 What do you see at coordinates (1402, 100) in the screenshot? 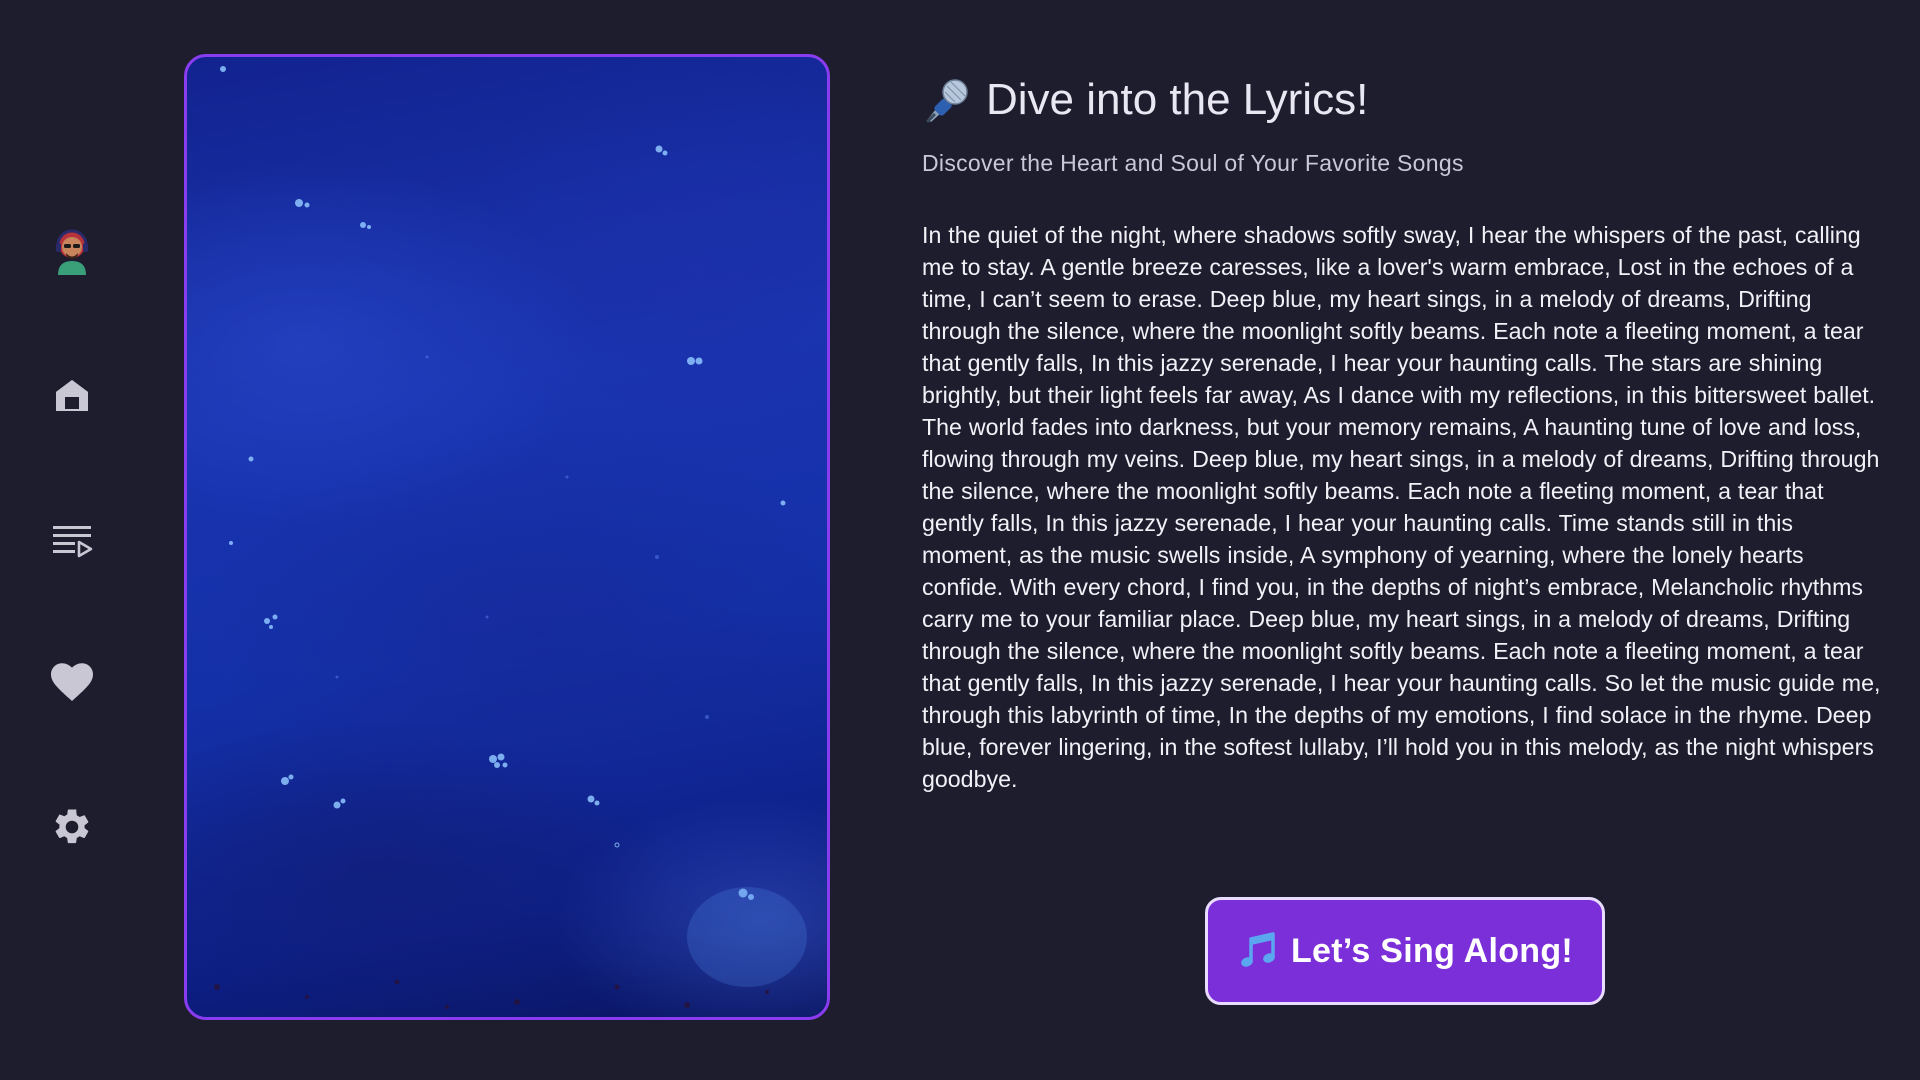
I see `title-row: Dive into the Lyrics!` at bounding box center [1402, 100].